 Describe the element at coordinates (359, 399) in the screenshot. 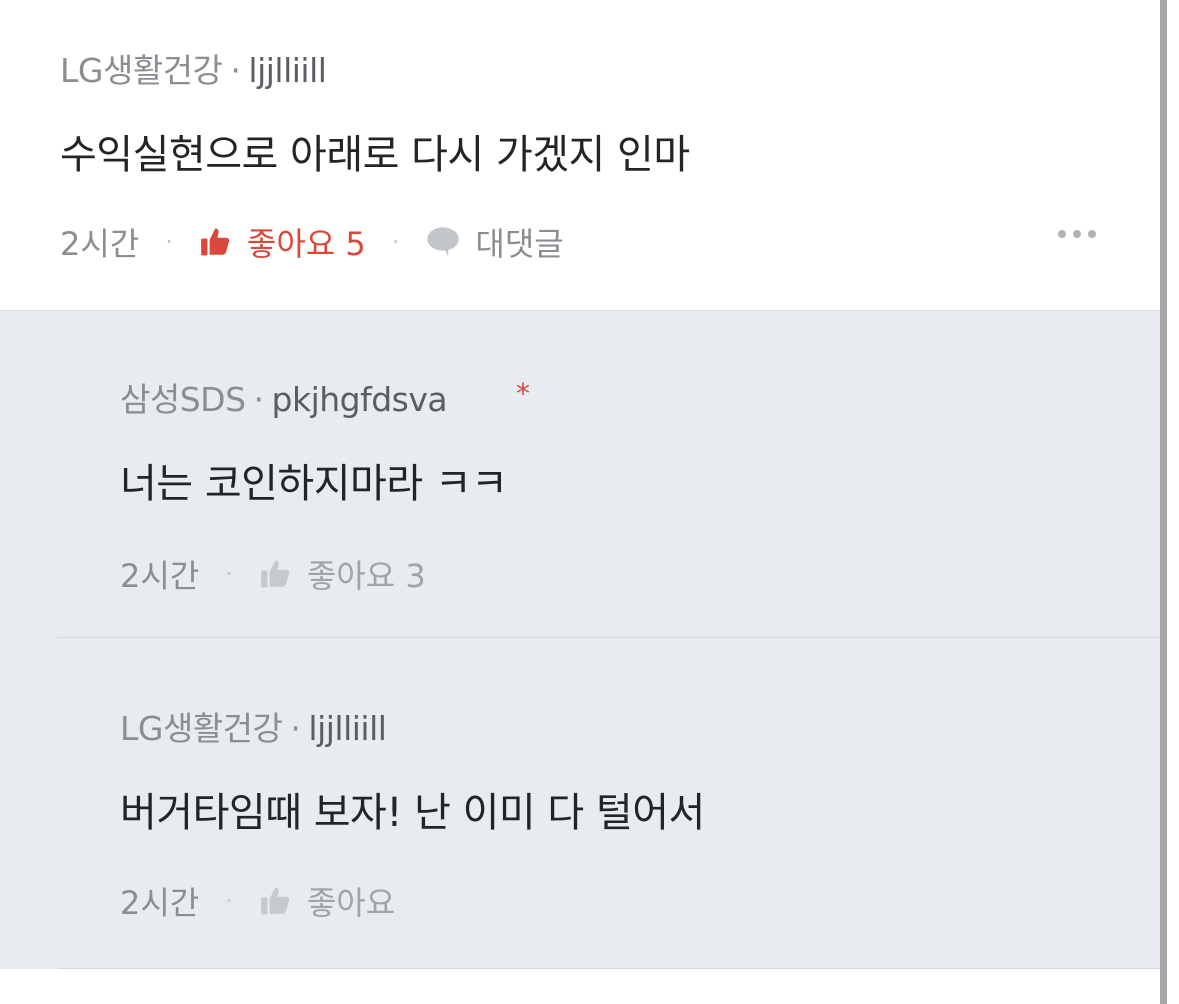

I see `author-nickname: pkjhgfdsva` at that location.